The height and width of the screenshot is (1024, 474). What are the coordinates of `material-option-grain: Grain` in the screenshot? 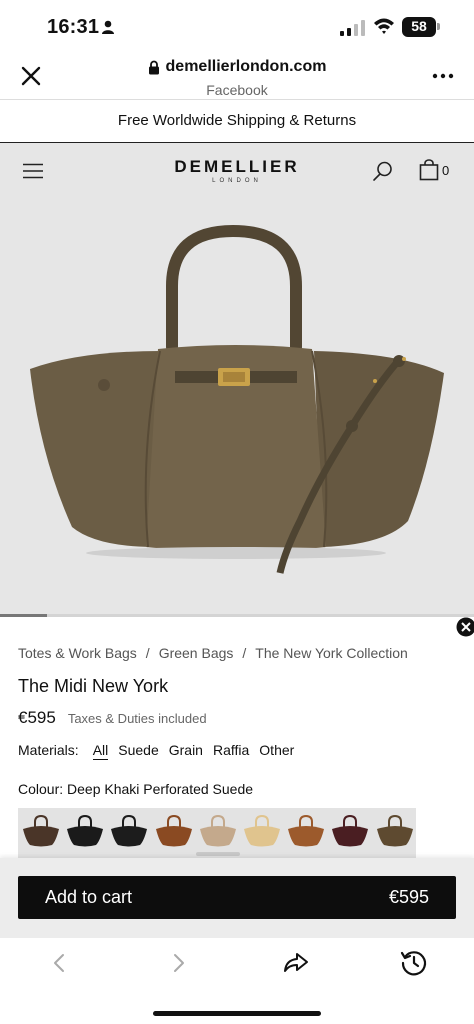 It's located at (186, 751).